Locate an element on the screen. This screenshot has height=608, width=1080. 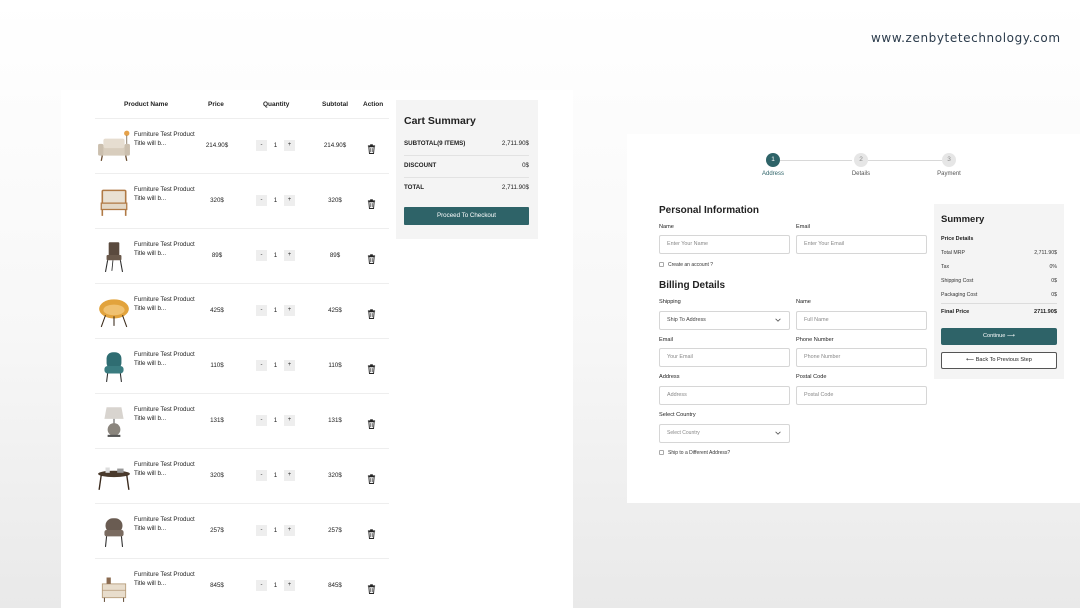
product-price: 425$ is located at coordinates (217, 310).